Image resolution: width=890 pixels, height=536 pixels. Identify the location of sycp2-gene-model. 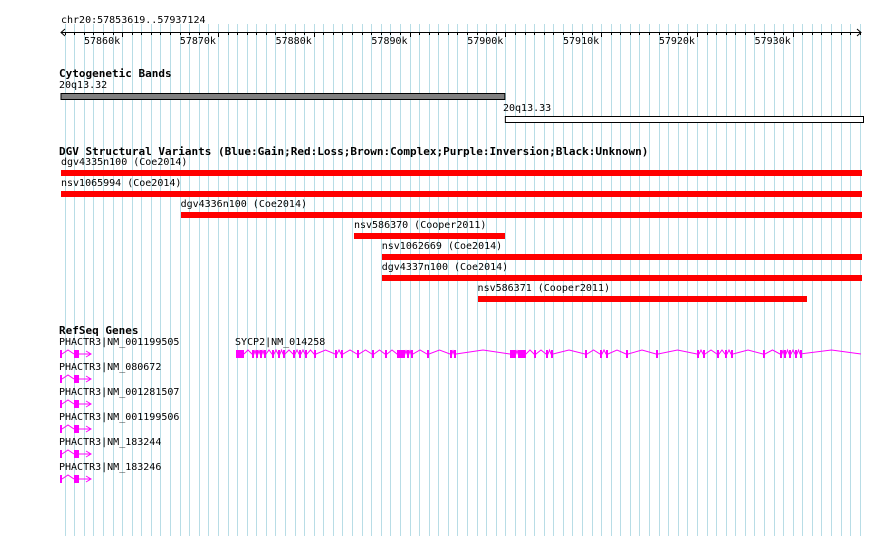
(445, 354).